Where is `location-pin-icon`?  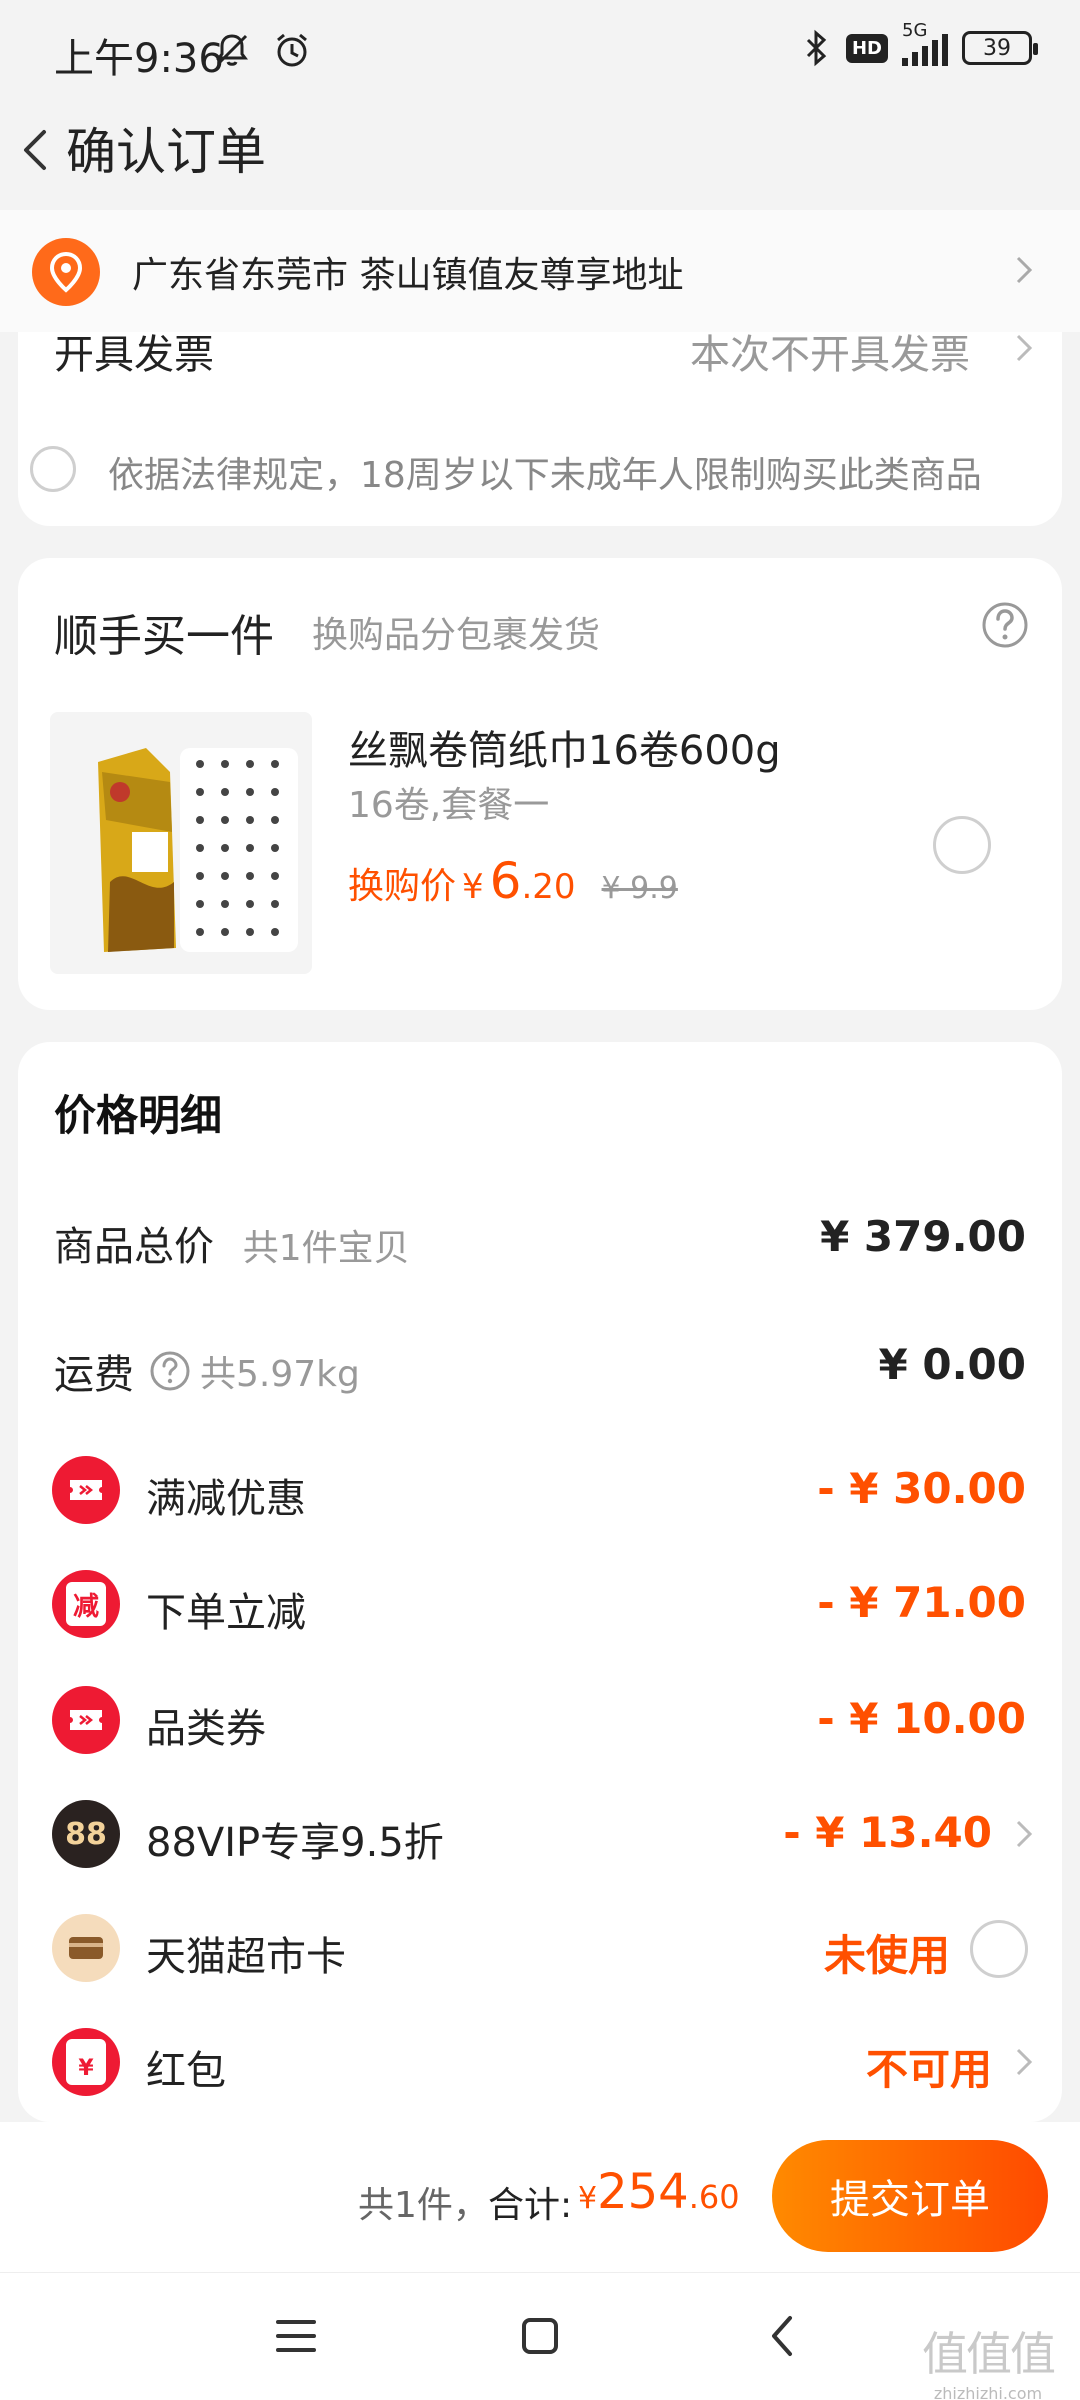
location-pin-icon is located at coordinates (66, 272).